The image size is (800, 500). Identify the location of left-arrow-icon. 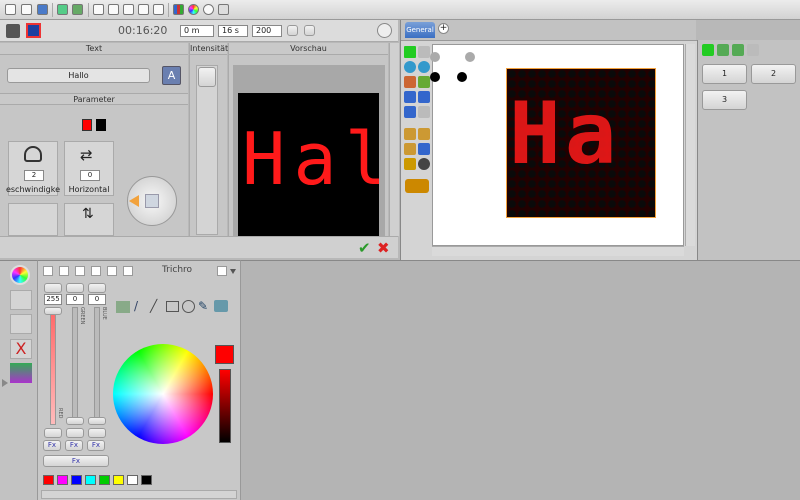
(134, 201).